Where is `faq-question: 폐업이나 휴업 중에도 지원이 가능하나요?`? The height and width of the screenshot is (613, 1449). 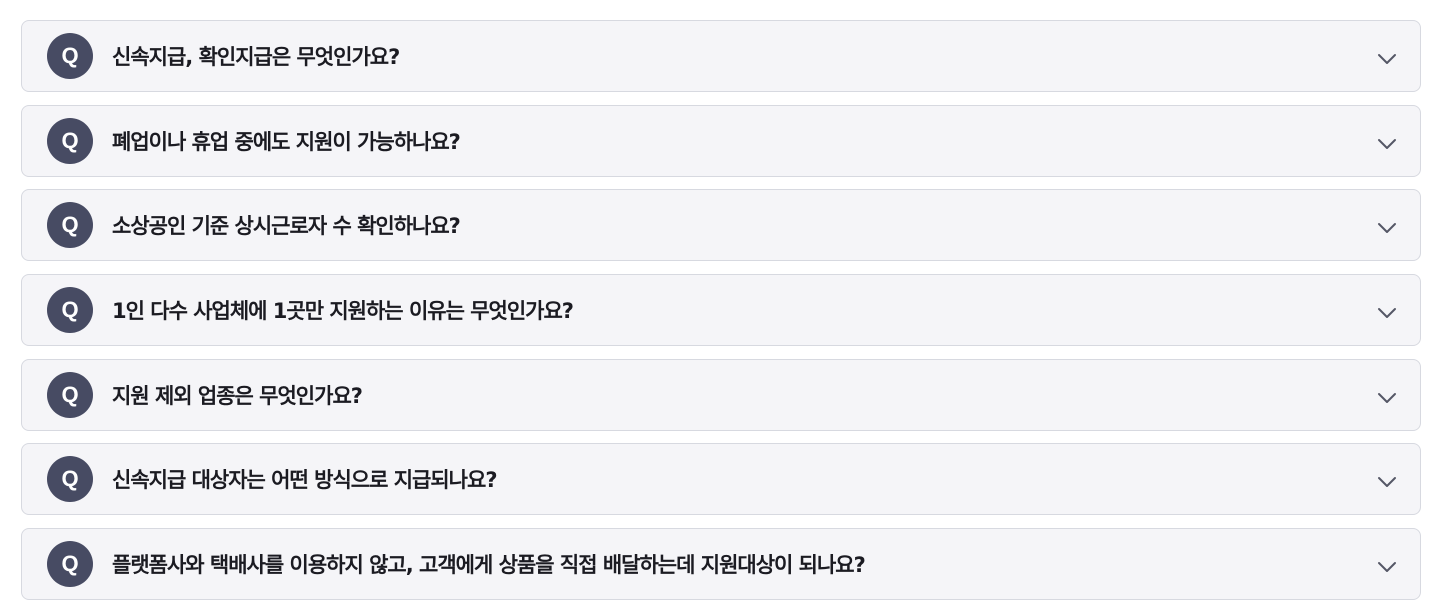
faq-question: 폐업이나 휴업 중에도 지원이 가능하나요? is located at coordinates (286, 141).